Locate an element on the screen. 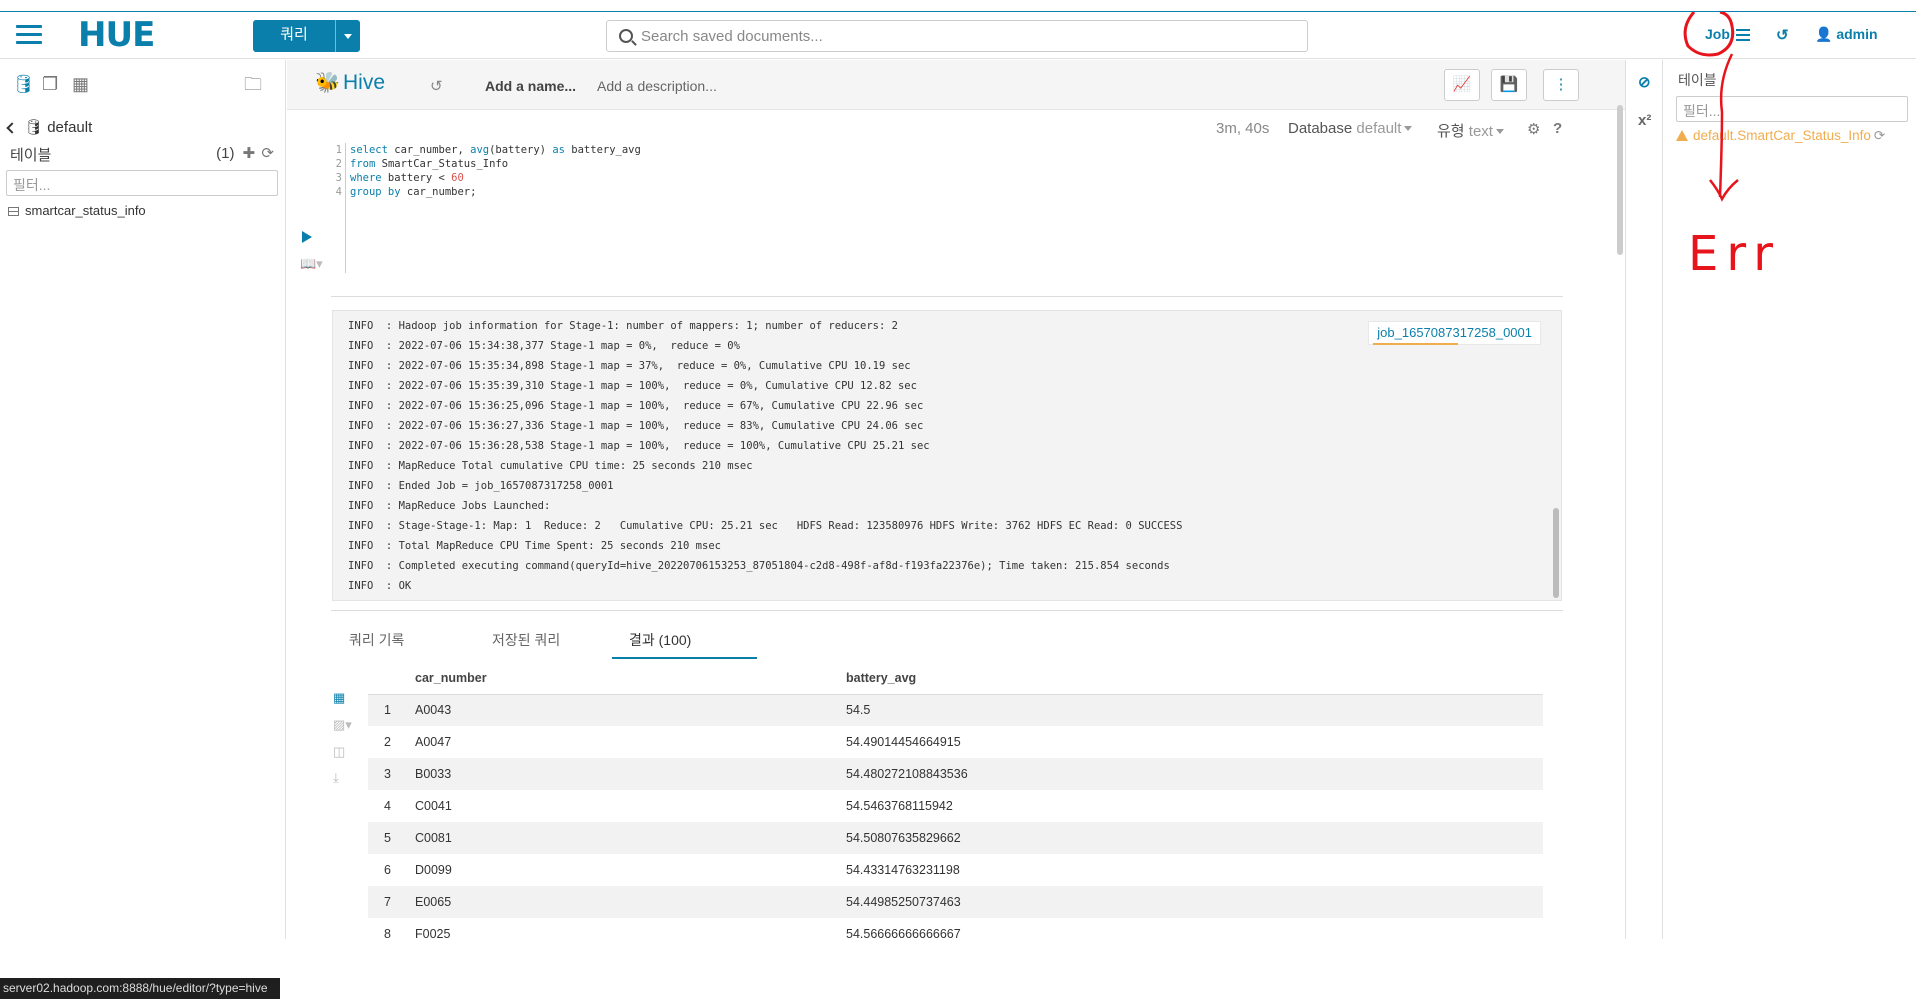 The image size is (1916, 999). table-row: 5 C0081 54.50807635829662 is located at coordinates (955, 838).